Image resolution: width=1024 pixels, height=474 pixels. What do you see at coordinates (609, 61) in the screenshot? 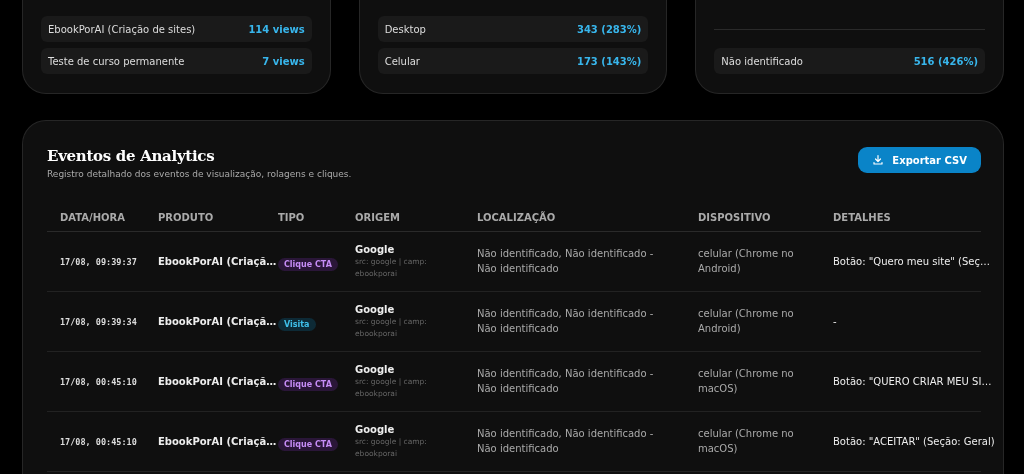
I see `stat-value: 173 (143%)` at bounding box center [609, 61].